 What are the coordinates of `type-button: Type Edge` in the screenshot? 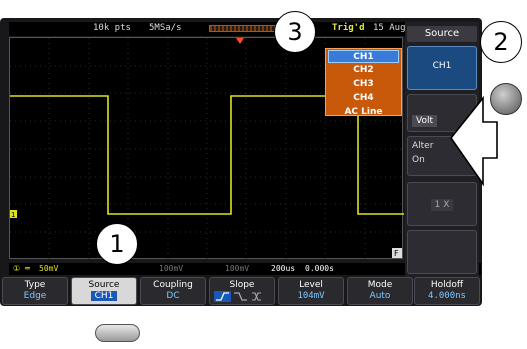 It's located at (35, 291).